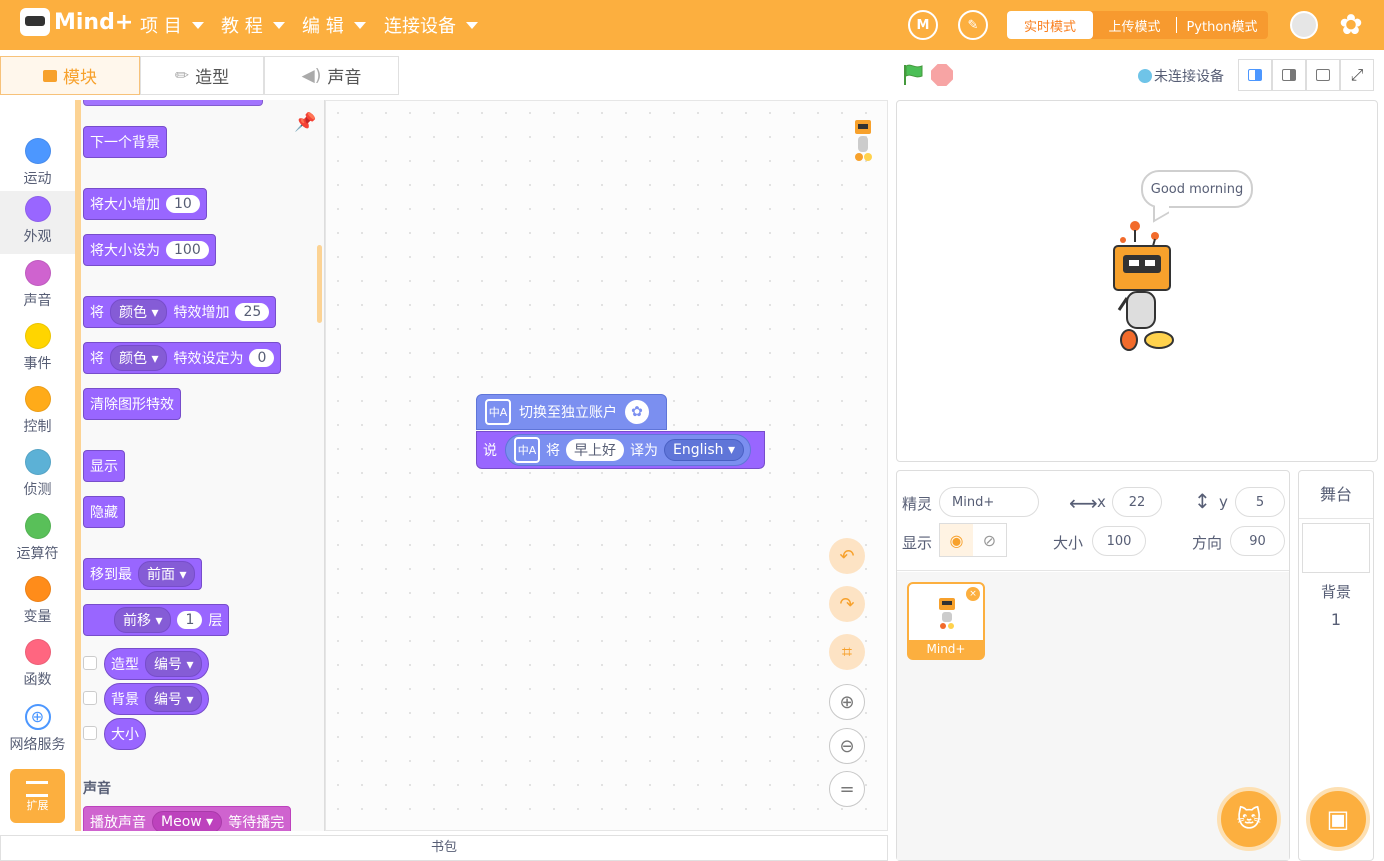 This screenshot has width=1384, height=861. Describe the element at coordinates (1222, 25) in the screenshot. I see `mode-python: Python模式` at that location.